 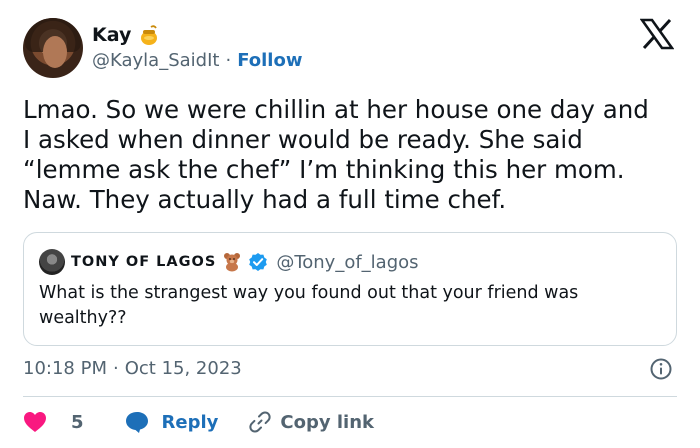 I want to click on action-bar: 5 Reply Copy link, so click(x=198, y=422).